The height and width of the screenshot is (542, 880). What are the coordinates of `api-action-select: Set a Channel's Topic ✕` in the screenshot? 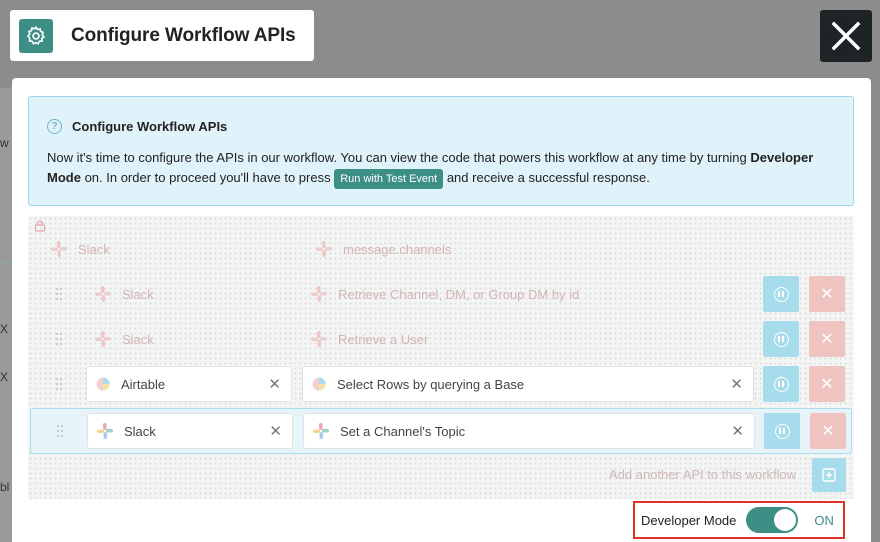 It's located at (529, 431).